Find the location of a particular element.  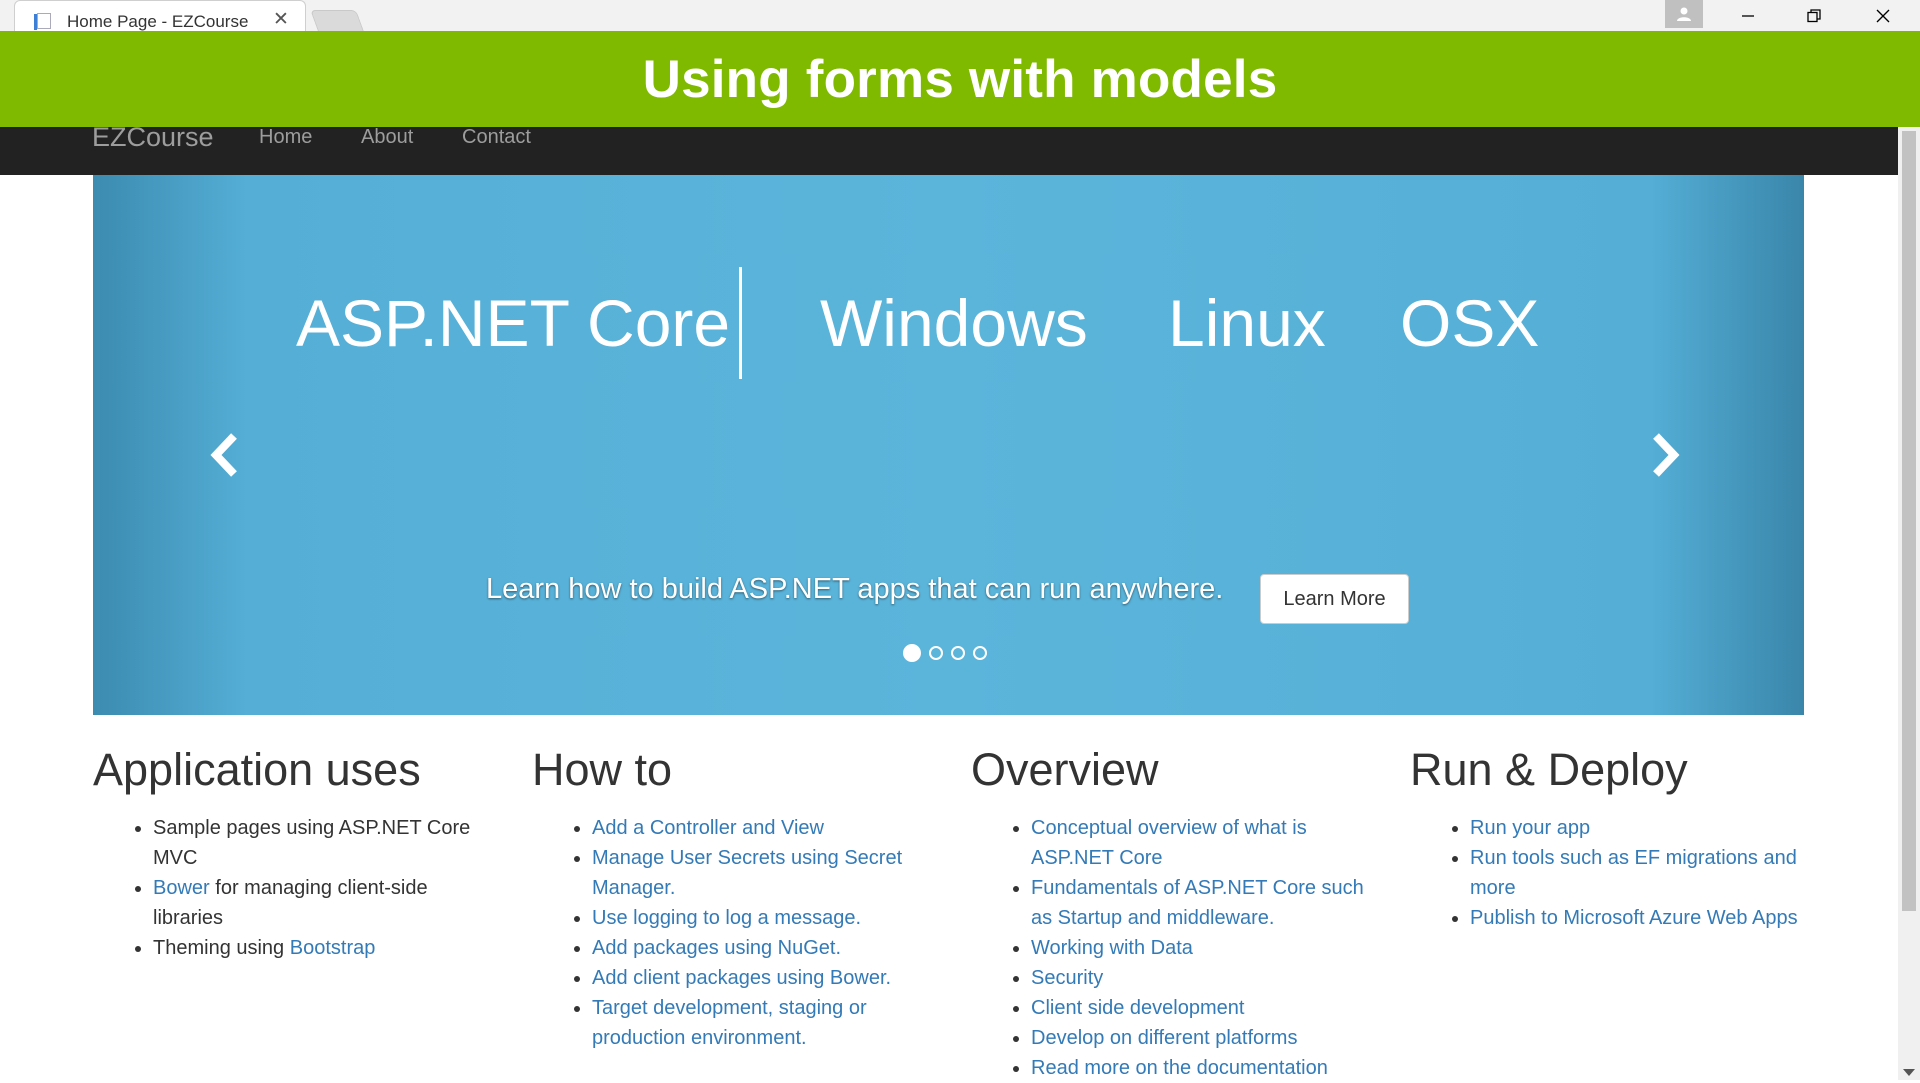

list-item: Sample pages using ASP.NET Core MVC is located at coordinates (323, 843).